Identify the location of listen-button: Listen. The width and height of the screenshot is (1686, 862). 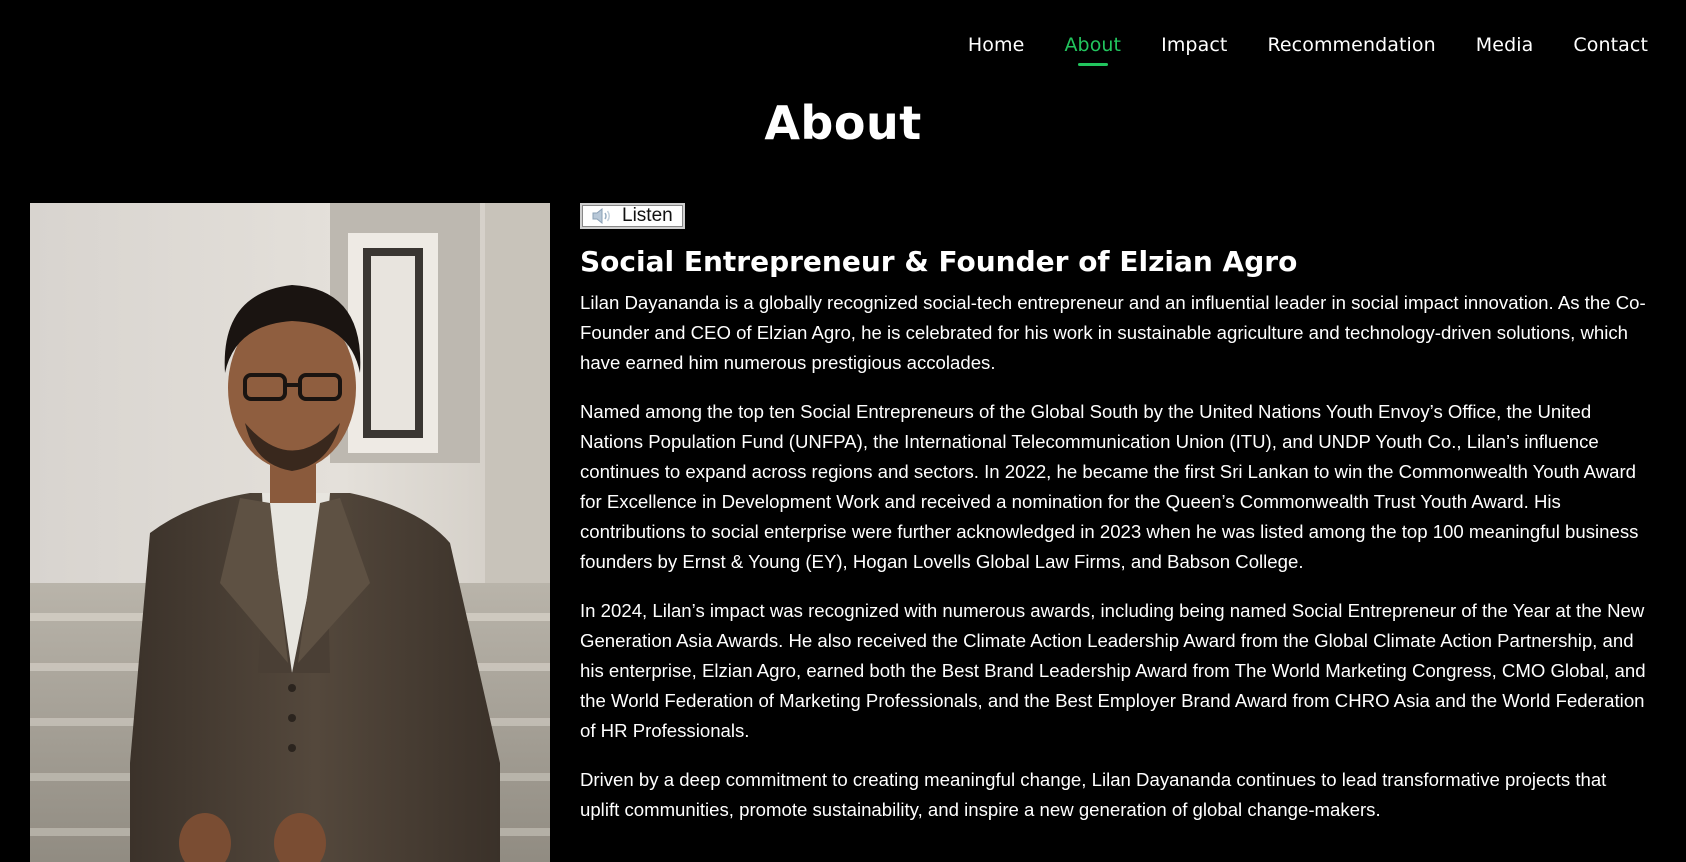
(632, 216).